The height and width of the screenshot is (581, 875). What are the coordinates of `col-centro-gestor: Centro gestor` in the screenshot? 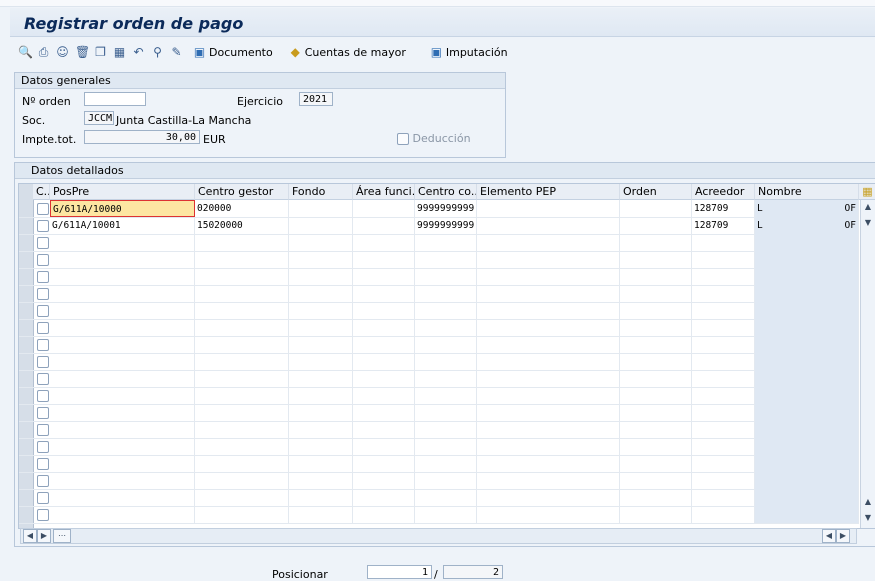 It's located at (242, 192).